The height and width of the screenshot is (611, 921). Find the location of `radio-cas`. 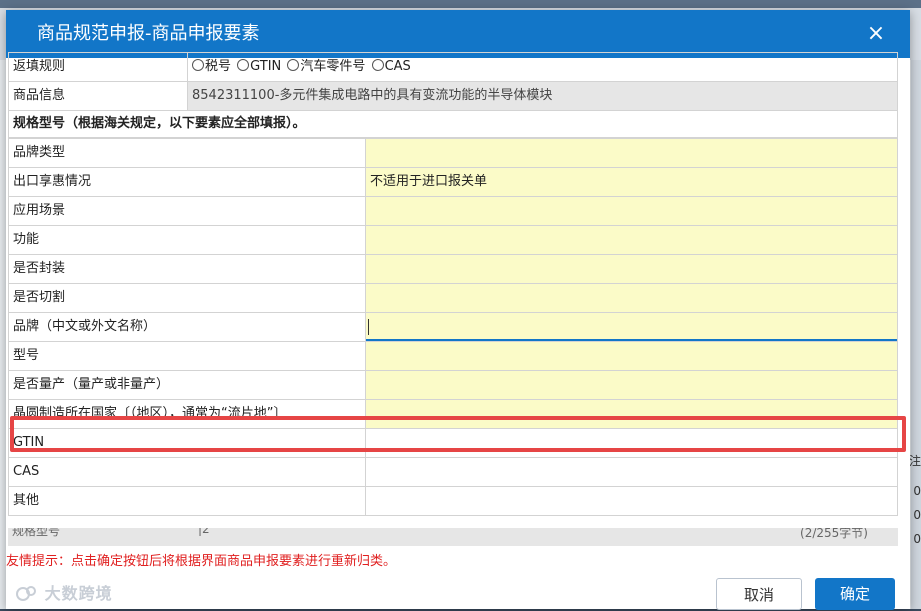

radio-cas is located at coordinates (377, 65).